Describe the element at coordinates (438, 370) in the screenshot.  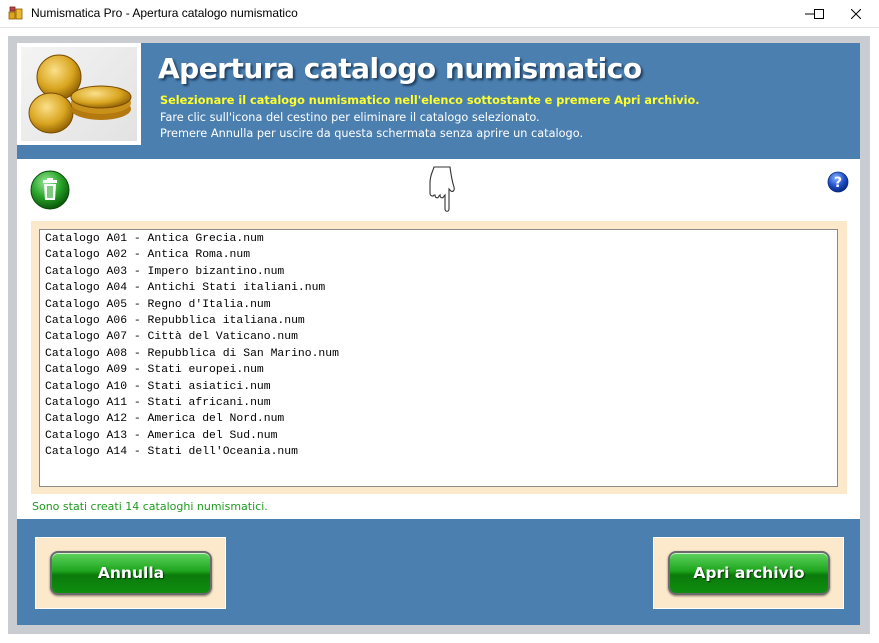
I see `list-item: Catalogo A09 - Stati europei.num` at that location.